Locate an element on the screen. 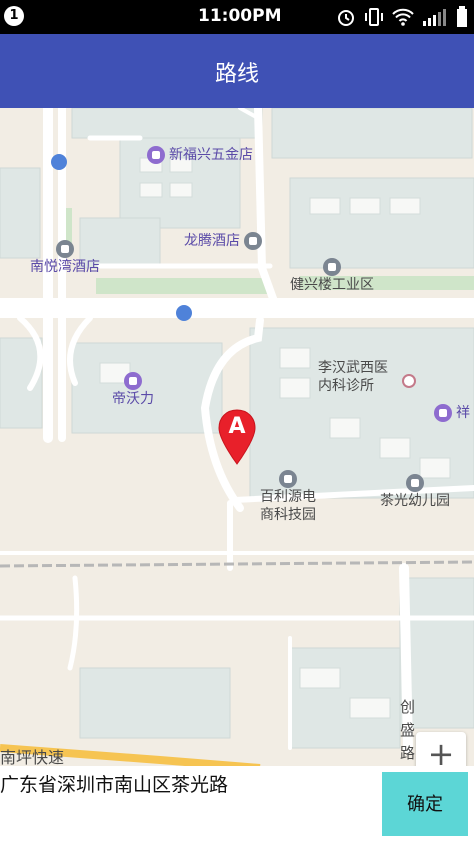 The width and height of the screenshot is (474, 842). poi-jianxinglou: 健兴楼工业区 is located at coordinates (332, 276).